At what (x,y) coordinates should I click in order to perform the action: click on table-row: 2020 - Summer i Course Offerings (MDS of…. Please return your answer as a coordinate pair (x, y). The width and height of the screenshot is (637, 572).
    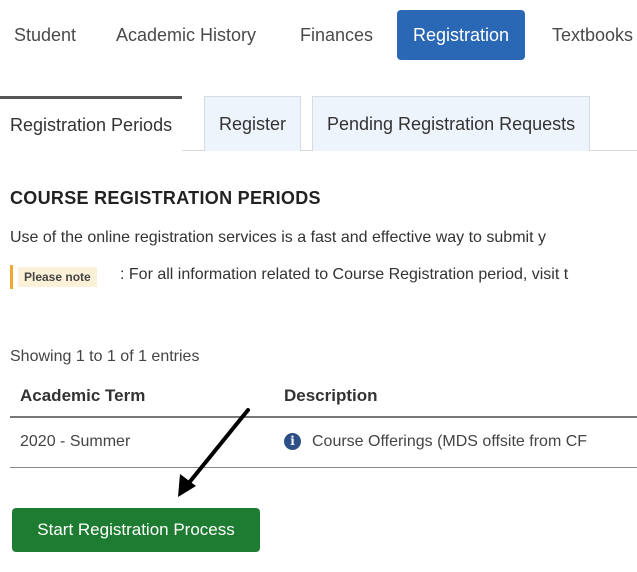
    Looking at the image, I should click on (323, 443).